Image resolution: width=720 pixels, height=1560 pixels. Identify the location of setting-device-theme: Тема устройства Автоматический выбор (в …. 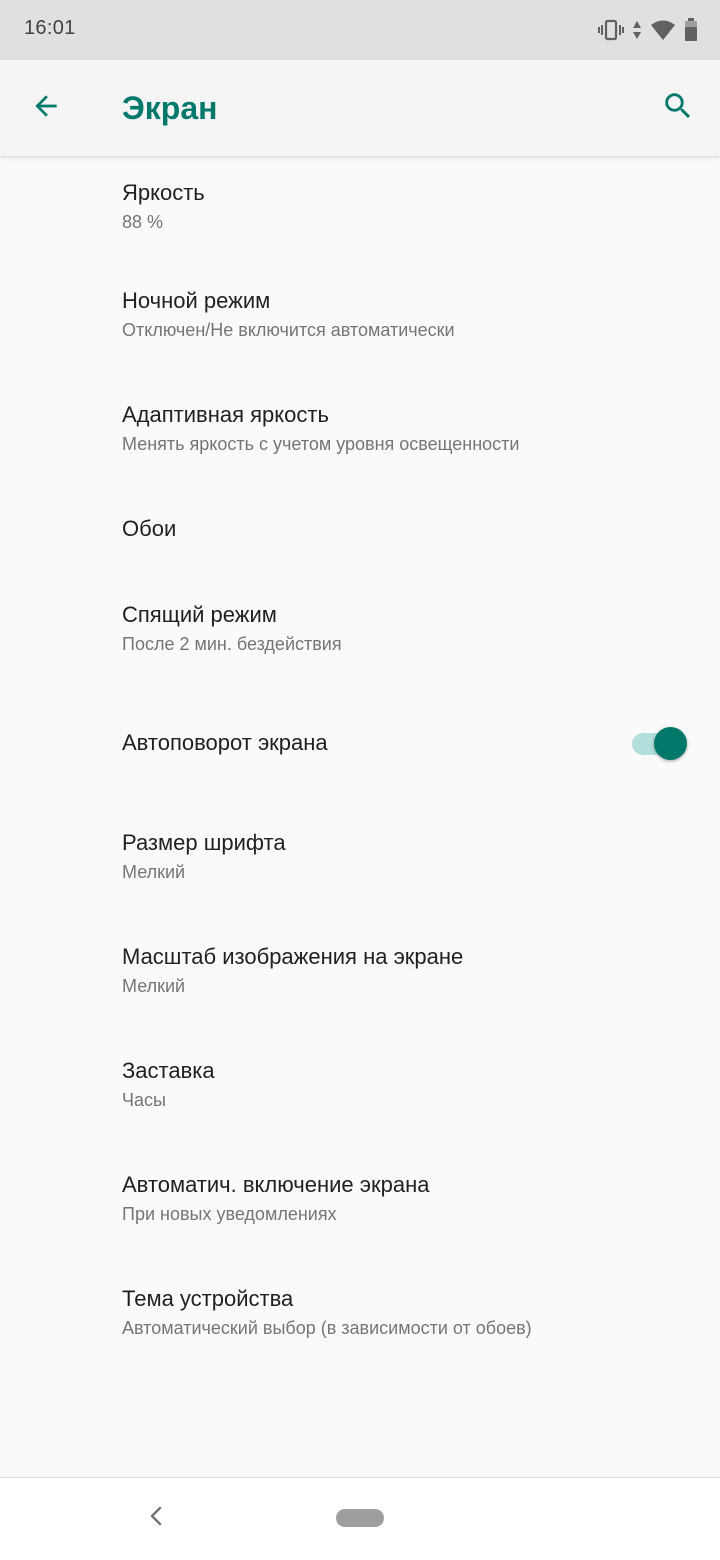
(360, 1313).